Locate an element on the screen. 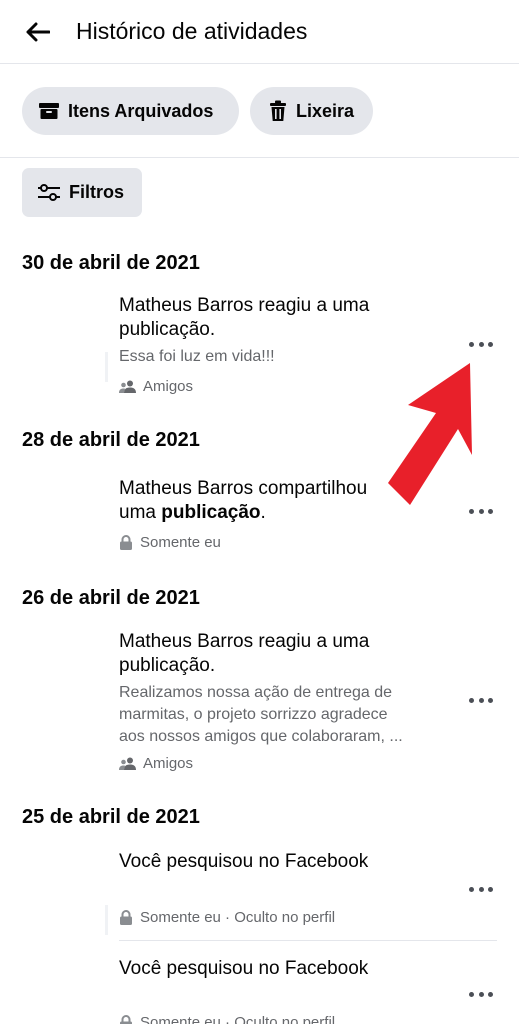  back-button is located at coordinates (38, 32).